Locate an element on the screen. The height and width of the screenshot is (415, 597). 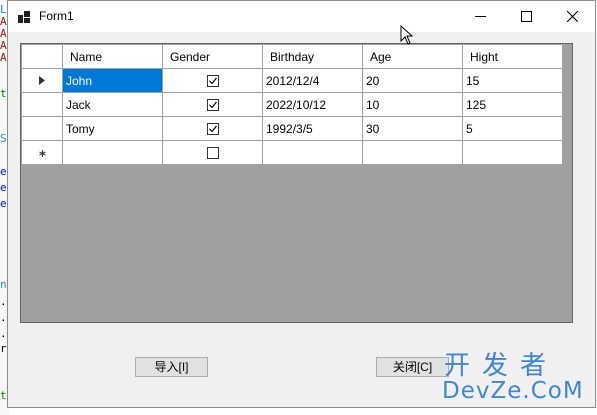
cell-name: John is located at coordinates (112, 80).